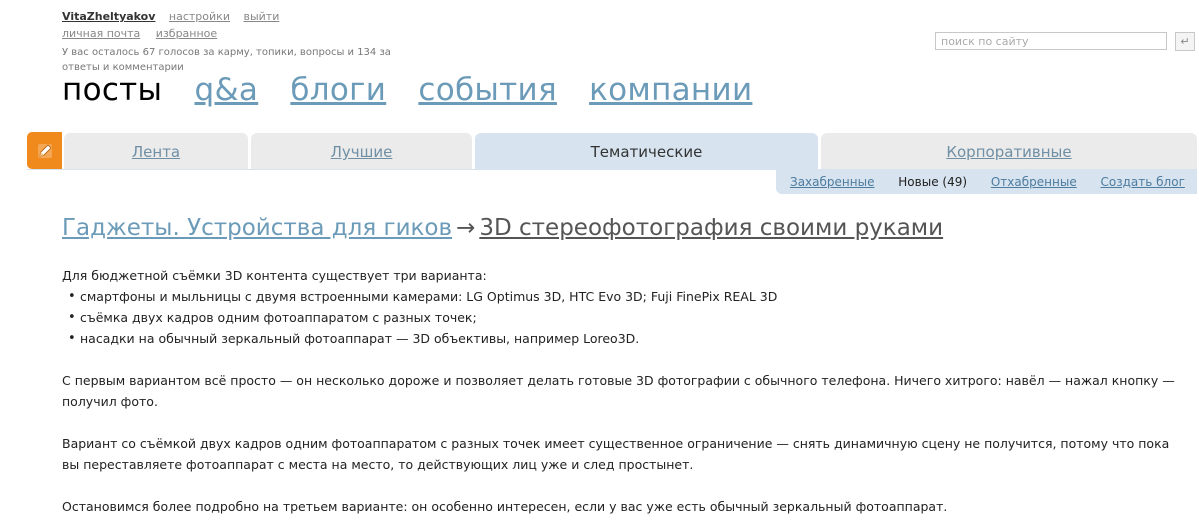 Image resolution: width=1199 pixels, height=522 pixels. Describe the element at coordinates (199, 16) in the screenshot. I see `settings-link: настройки` at that location.